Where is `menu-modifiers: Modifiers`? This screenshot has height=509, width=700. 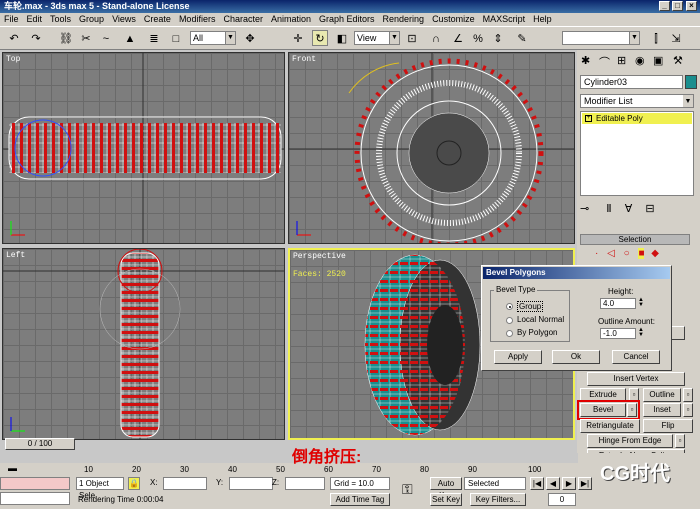 menu-modifiers: Modifiers is located at coordinates (197, 19).